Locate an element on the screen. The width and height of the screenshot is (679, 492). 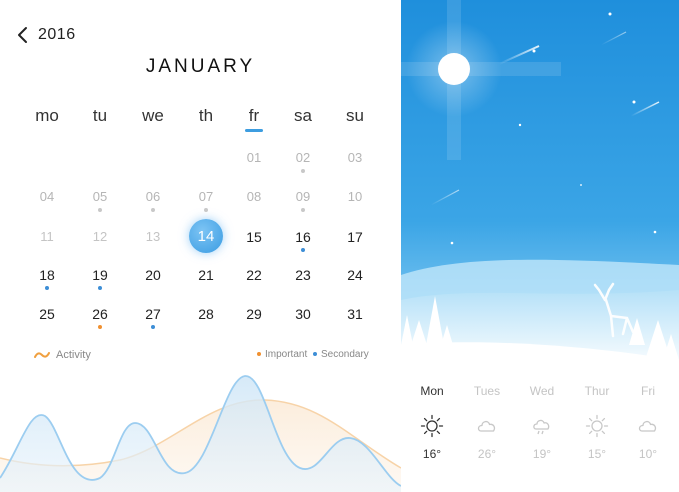
day-number: 26 is located at coordinates (100, 314).